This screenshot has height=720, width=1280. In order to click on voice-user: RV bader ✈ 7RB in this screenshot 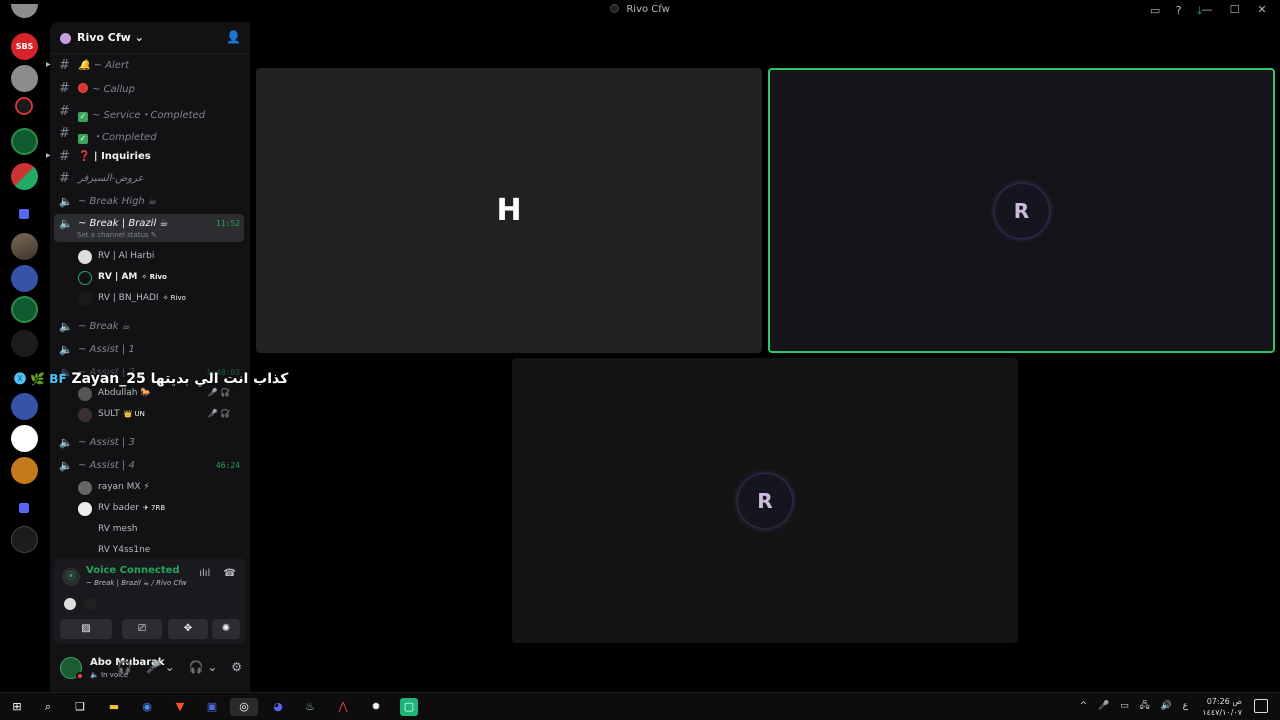, I will do `click(158, 509)`.